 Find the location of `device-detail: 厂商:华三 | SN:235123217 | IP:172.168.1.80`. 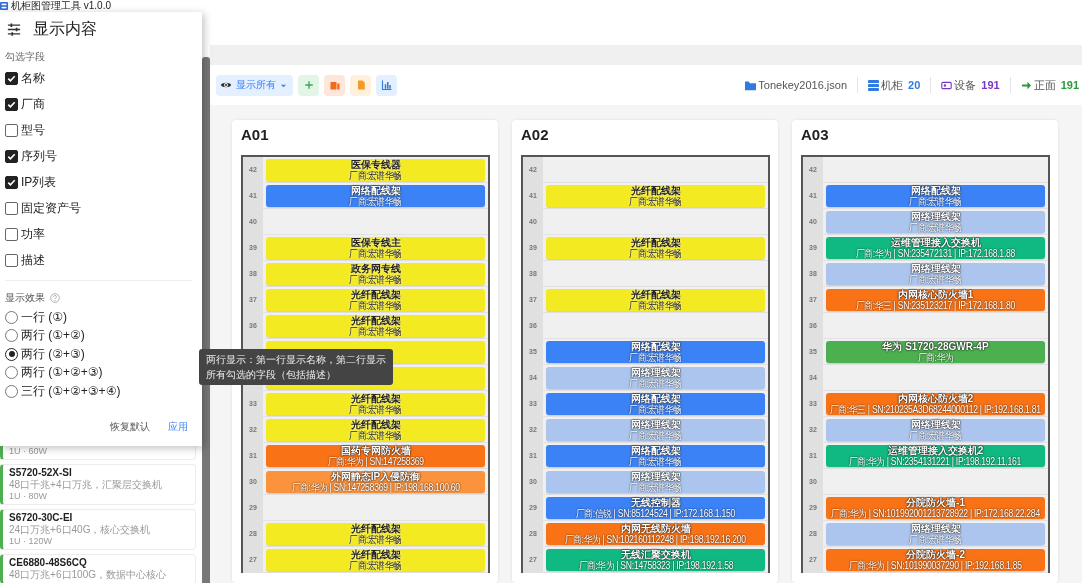

device-detail: 厂商:华三 | SN:235123217 | IP:172.168.1.80 is located at coordinates (935, 305).